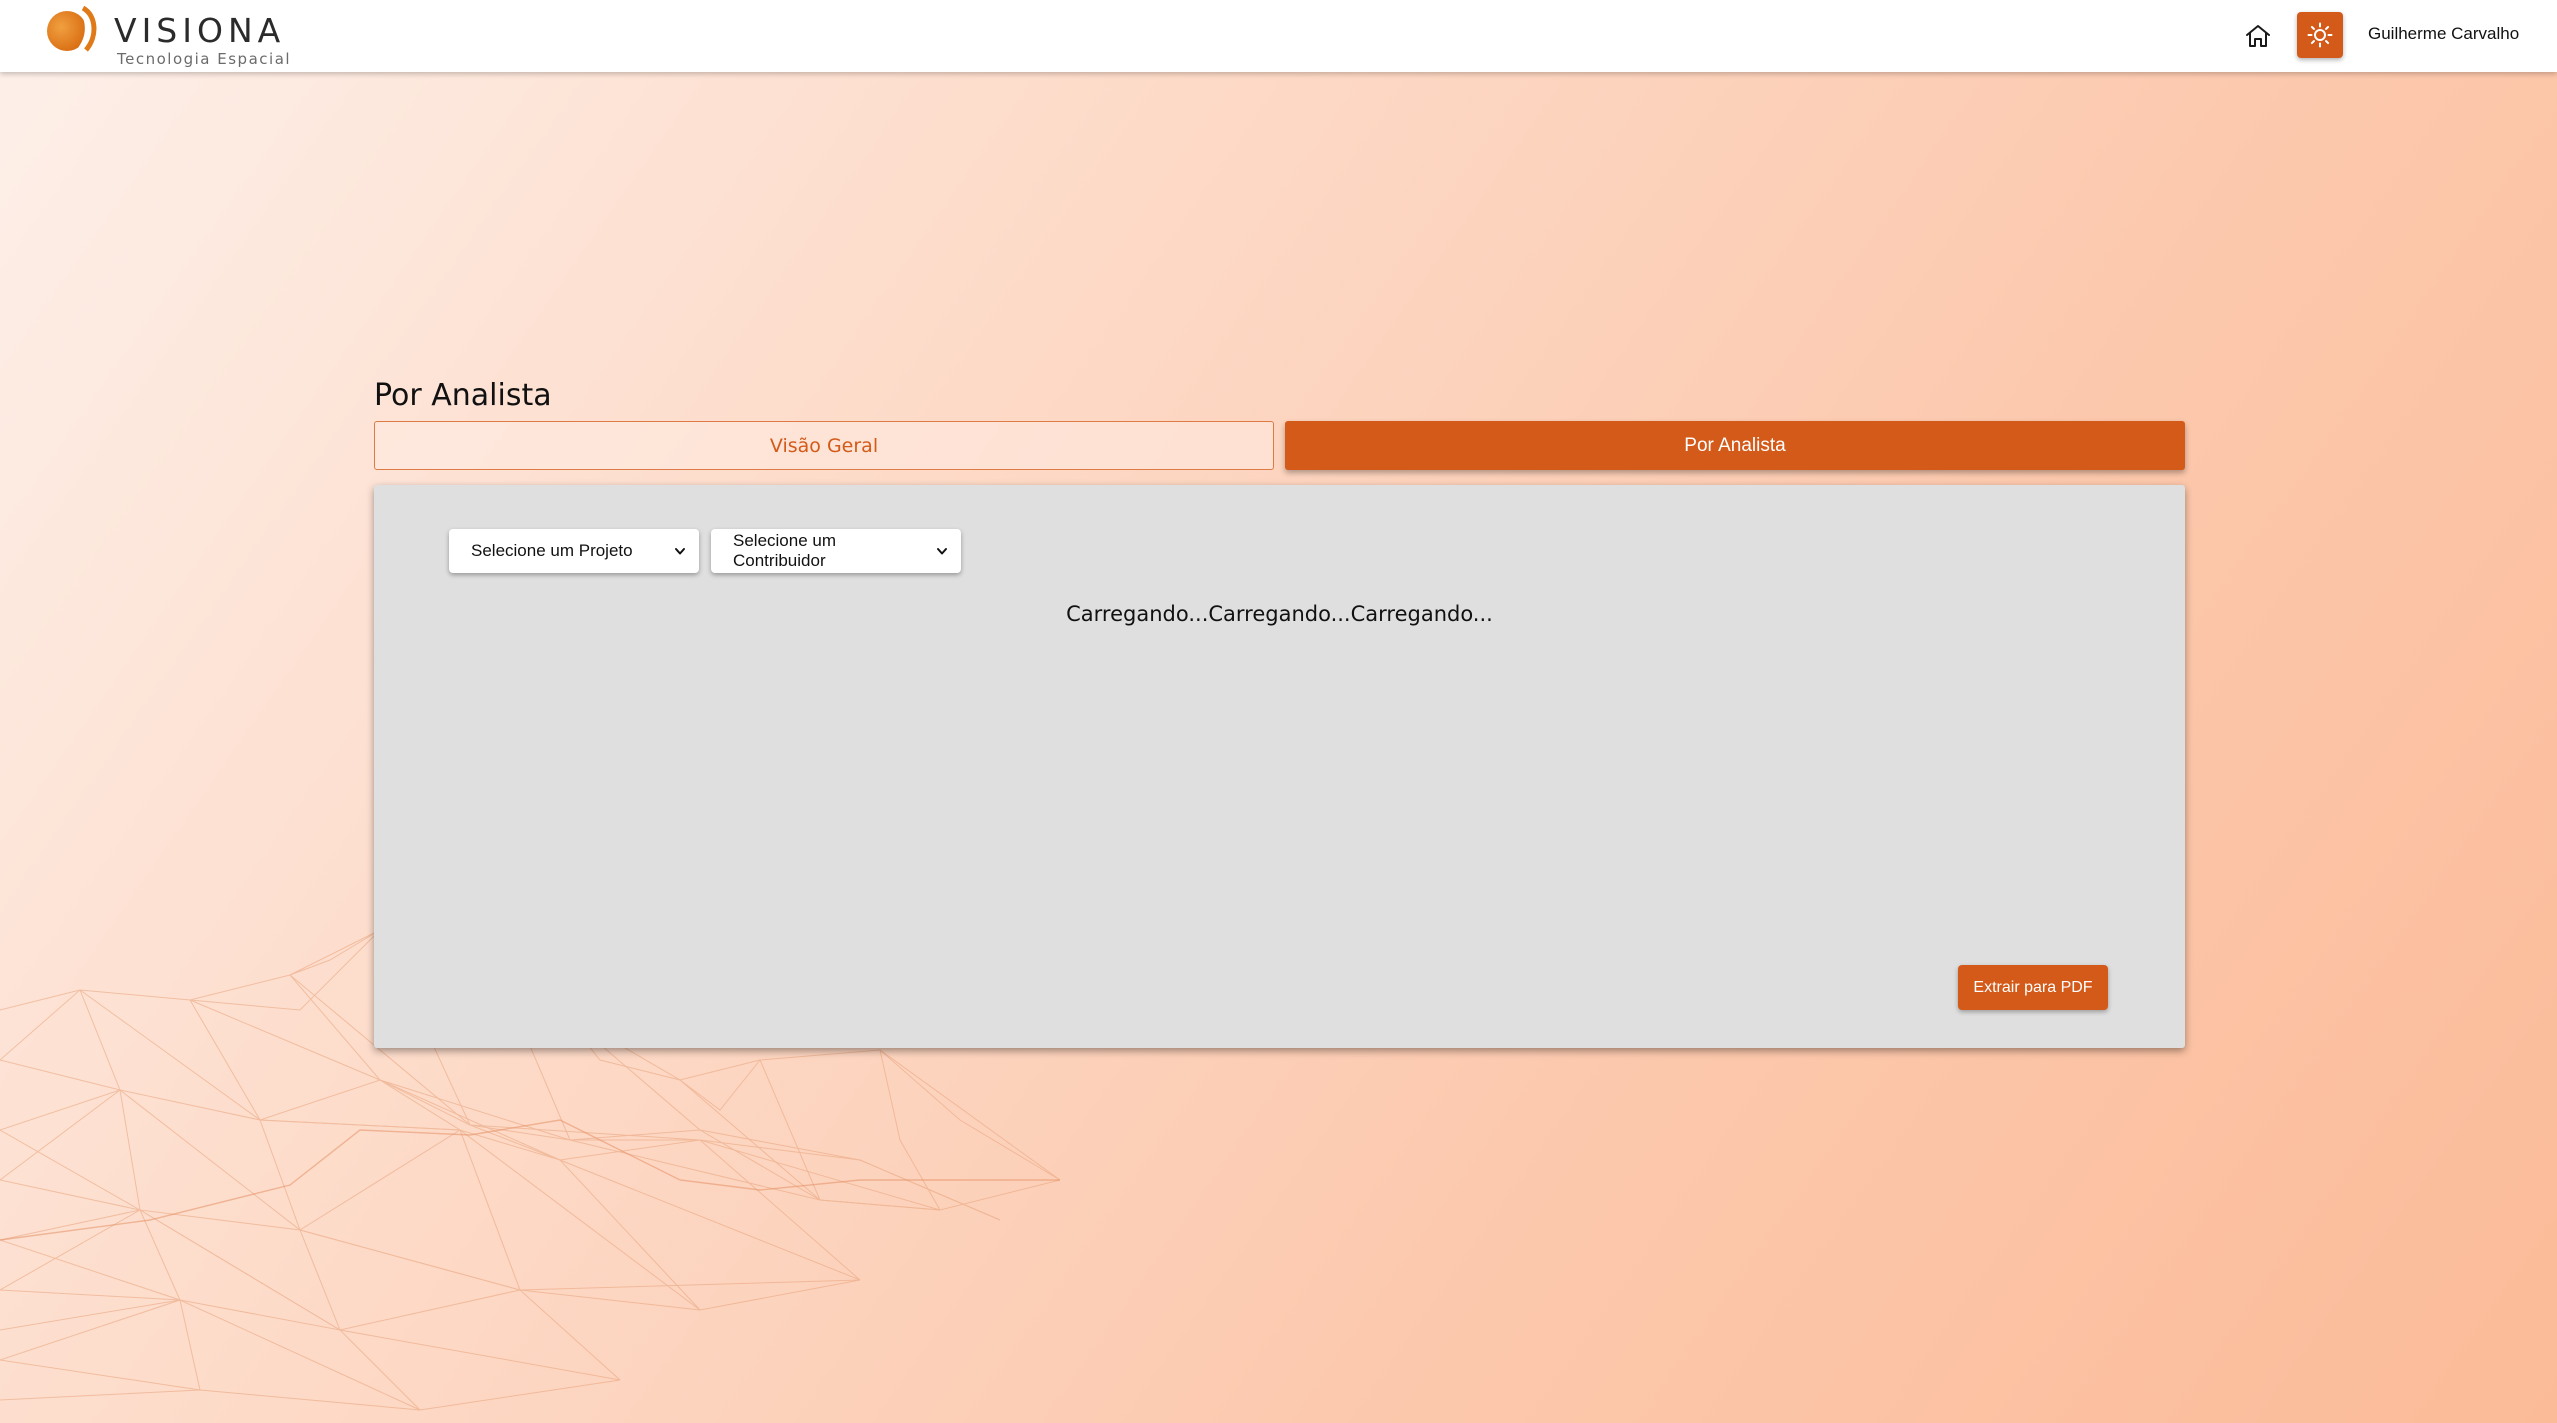 Image resolution: width=2557 pixels, height=1423 pixels. I want to click on theme-toggle-button, so click(2320, 35).